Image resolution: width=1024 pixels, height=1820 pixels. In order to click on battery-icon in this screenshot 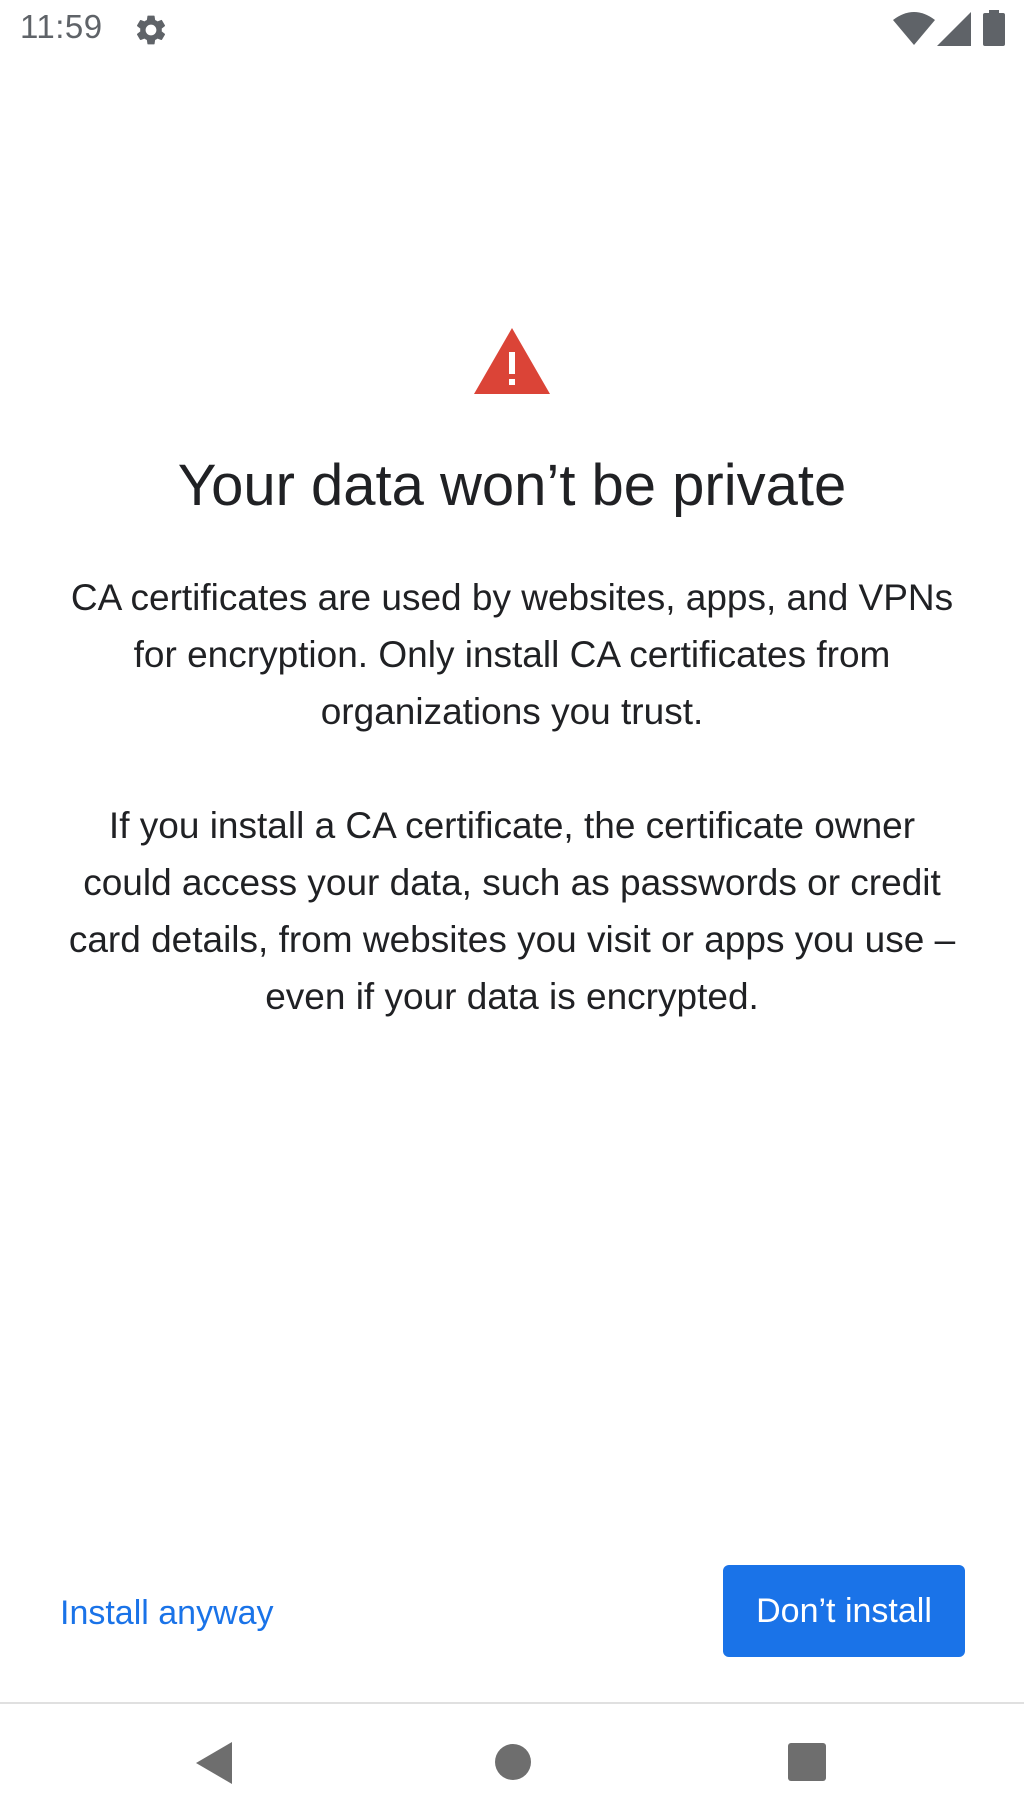, I will do `click(994, 28)`.